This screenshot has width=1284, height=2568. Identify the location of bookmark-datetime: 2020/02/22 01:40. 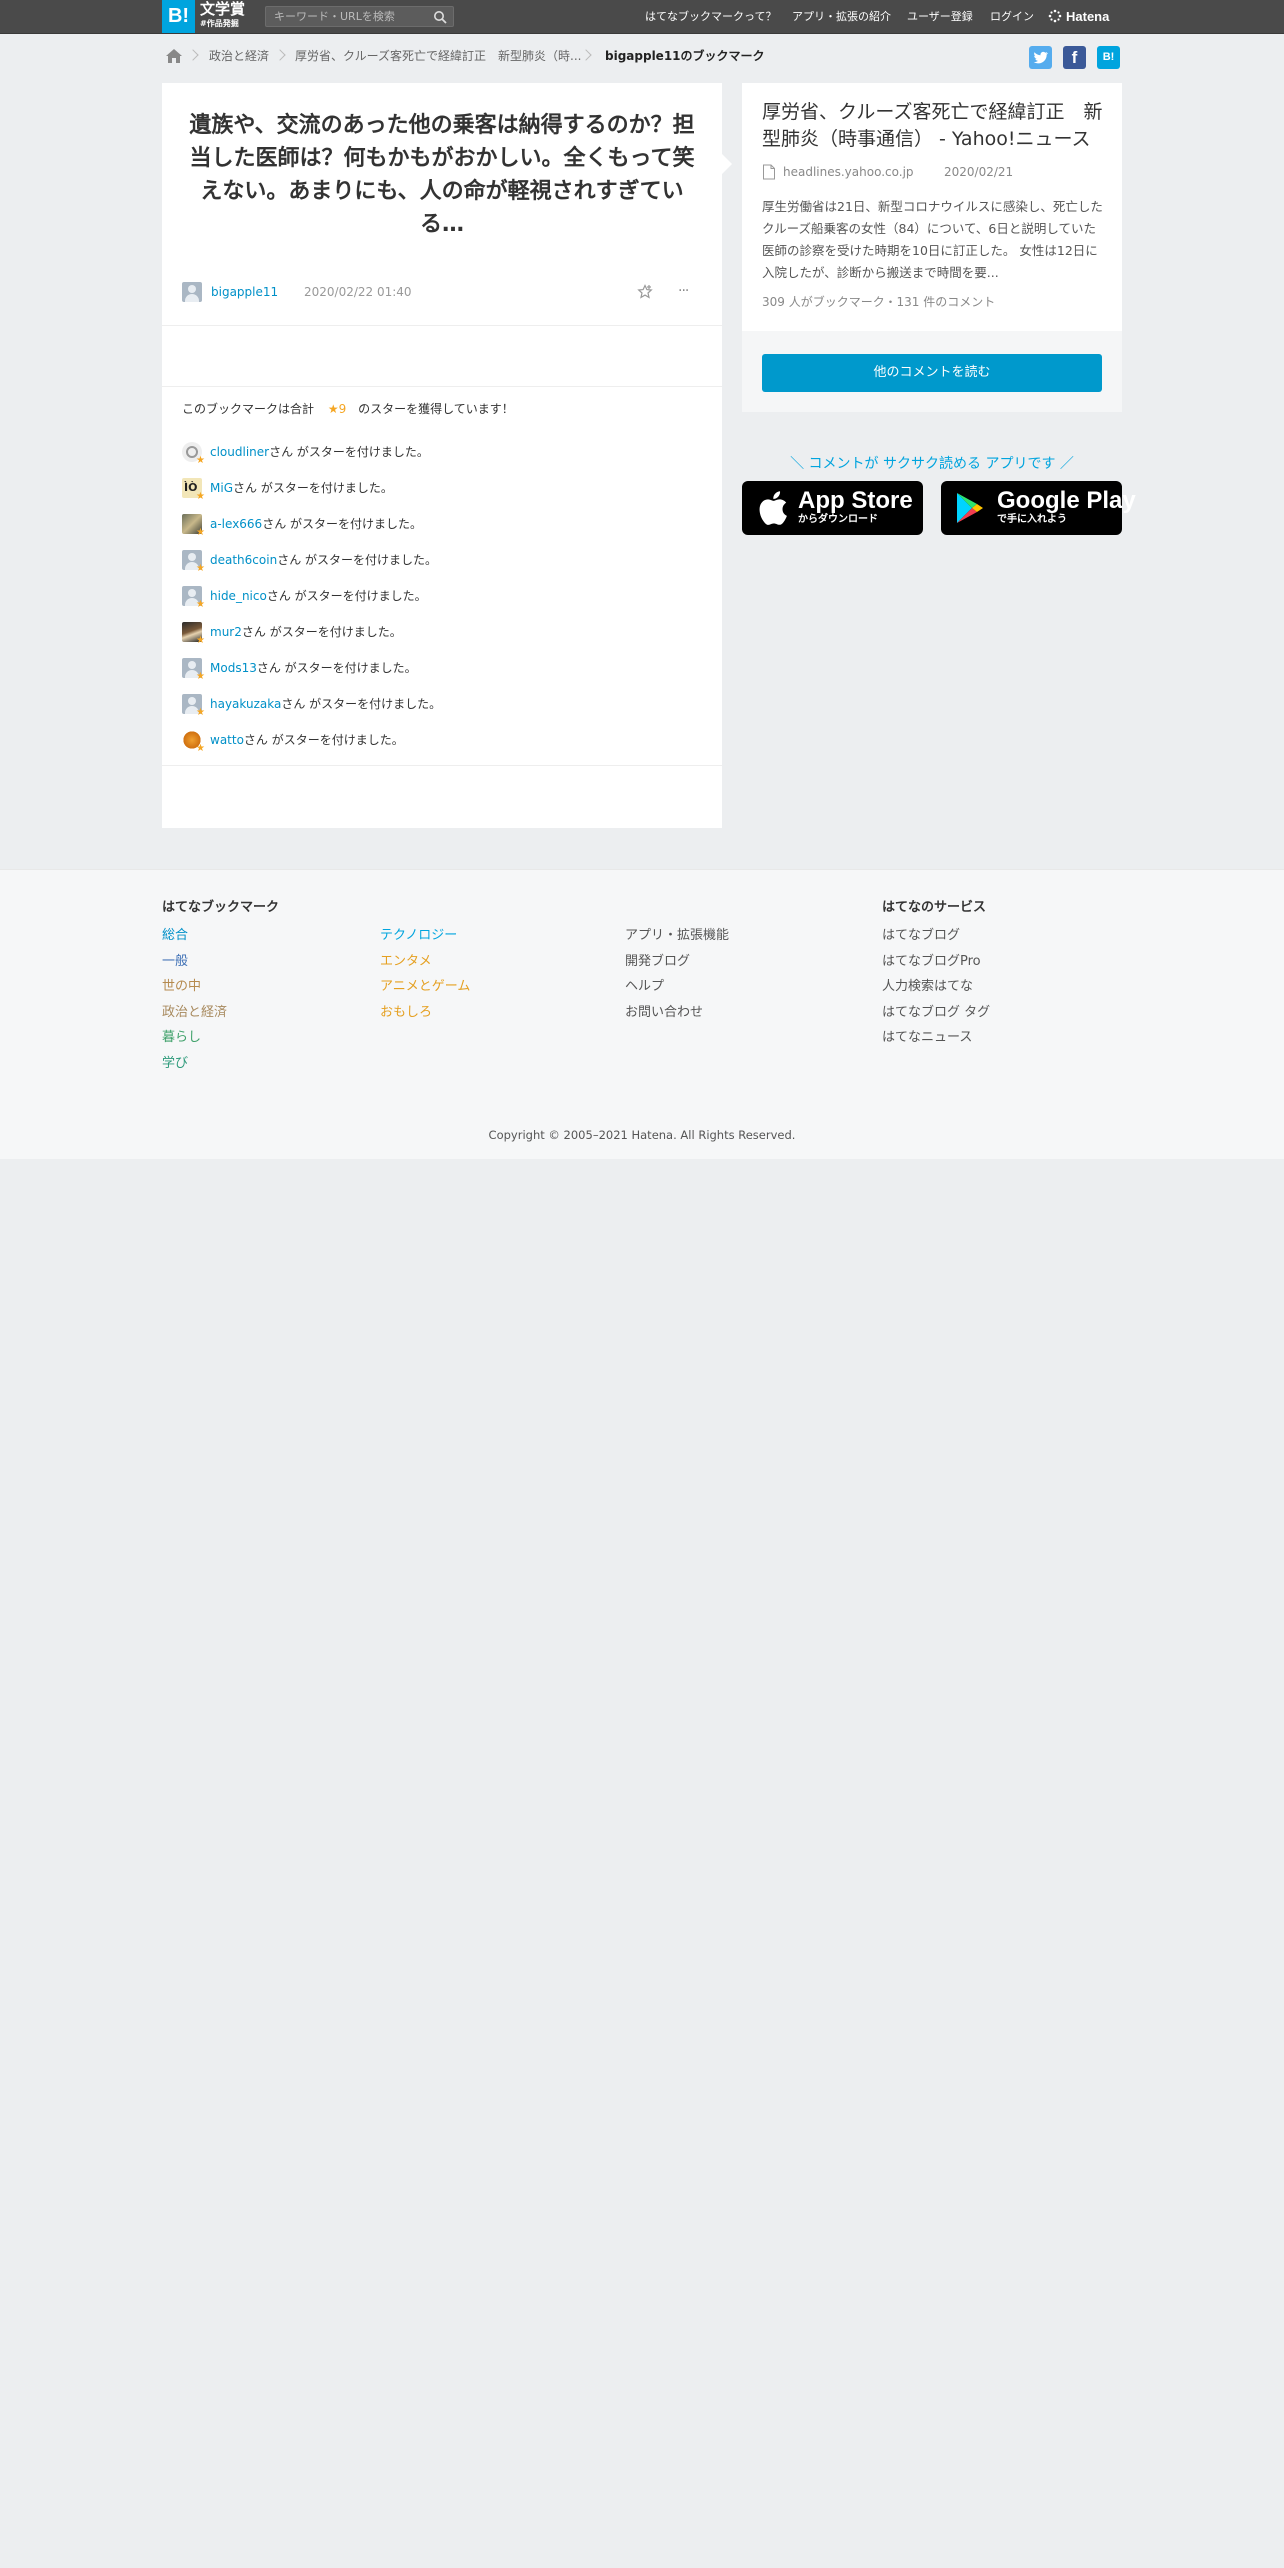
(358, 292).